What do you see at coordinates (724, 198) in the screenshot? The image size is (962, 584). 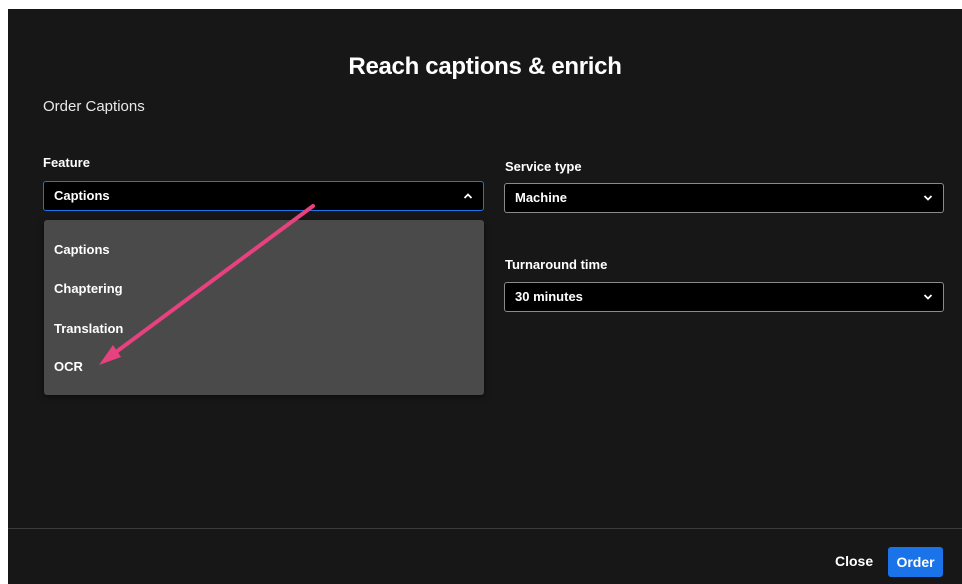 I see `service-type-select: Machine` at bounding box center [724, 198].